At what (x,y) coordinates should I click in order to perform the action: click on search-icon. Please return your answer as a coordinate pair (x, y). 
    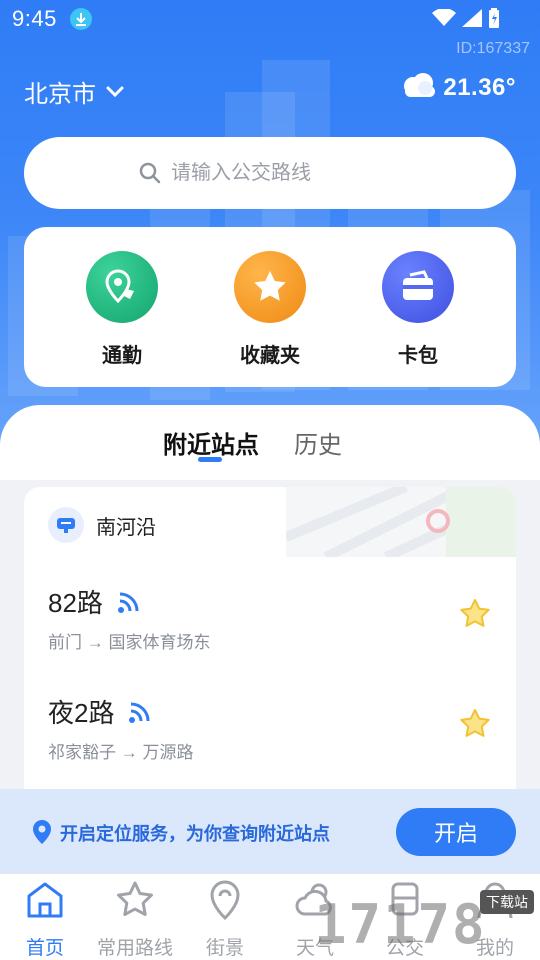
    Looking at the image, I should click on (150, 173).